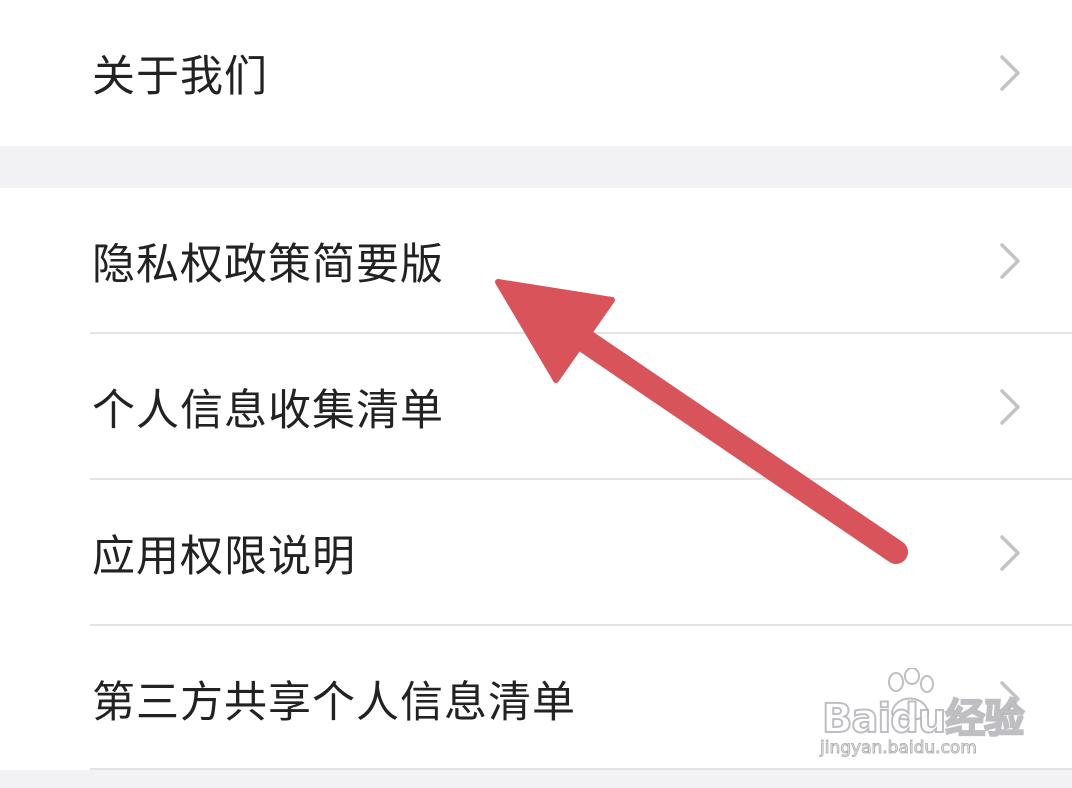 This screenshot has height=788, width=1072. I want to click on list-item-label: 隐私权政策简要版, so click(268, 265).